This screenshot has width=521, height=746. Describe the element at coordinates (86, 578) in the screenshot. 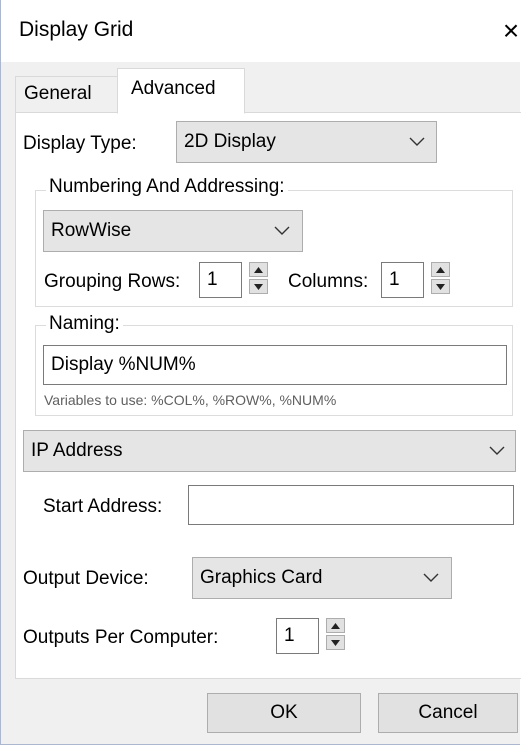

I see `output-device-label: Output Device:` at that location.